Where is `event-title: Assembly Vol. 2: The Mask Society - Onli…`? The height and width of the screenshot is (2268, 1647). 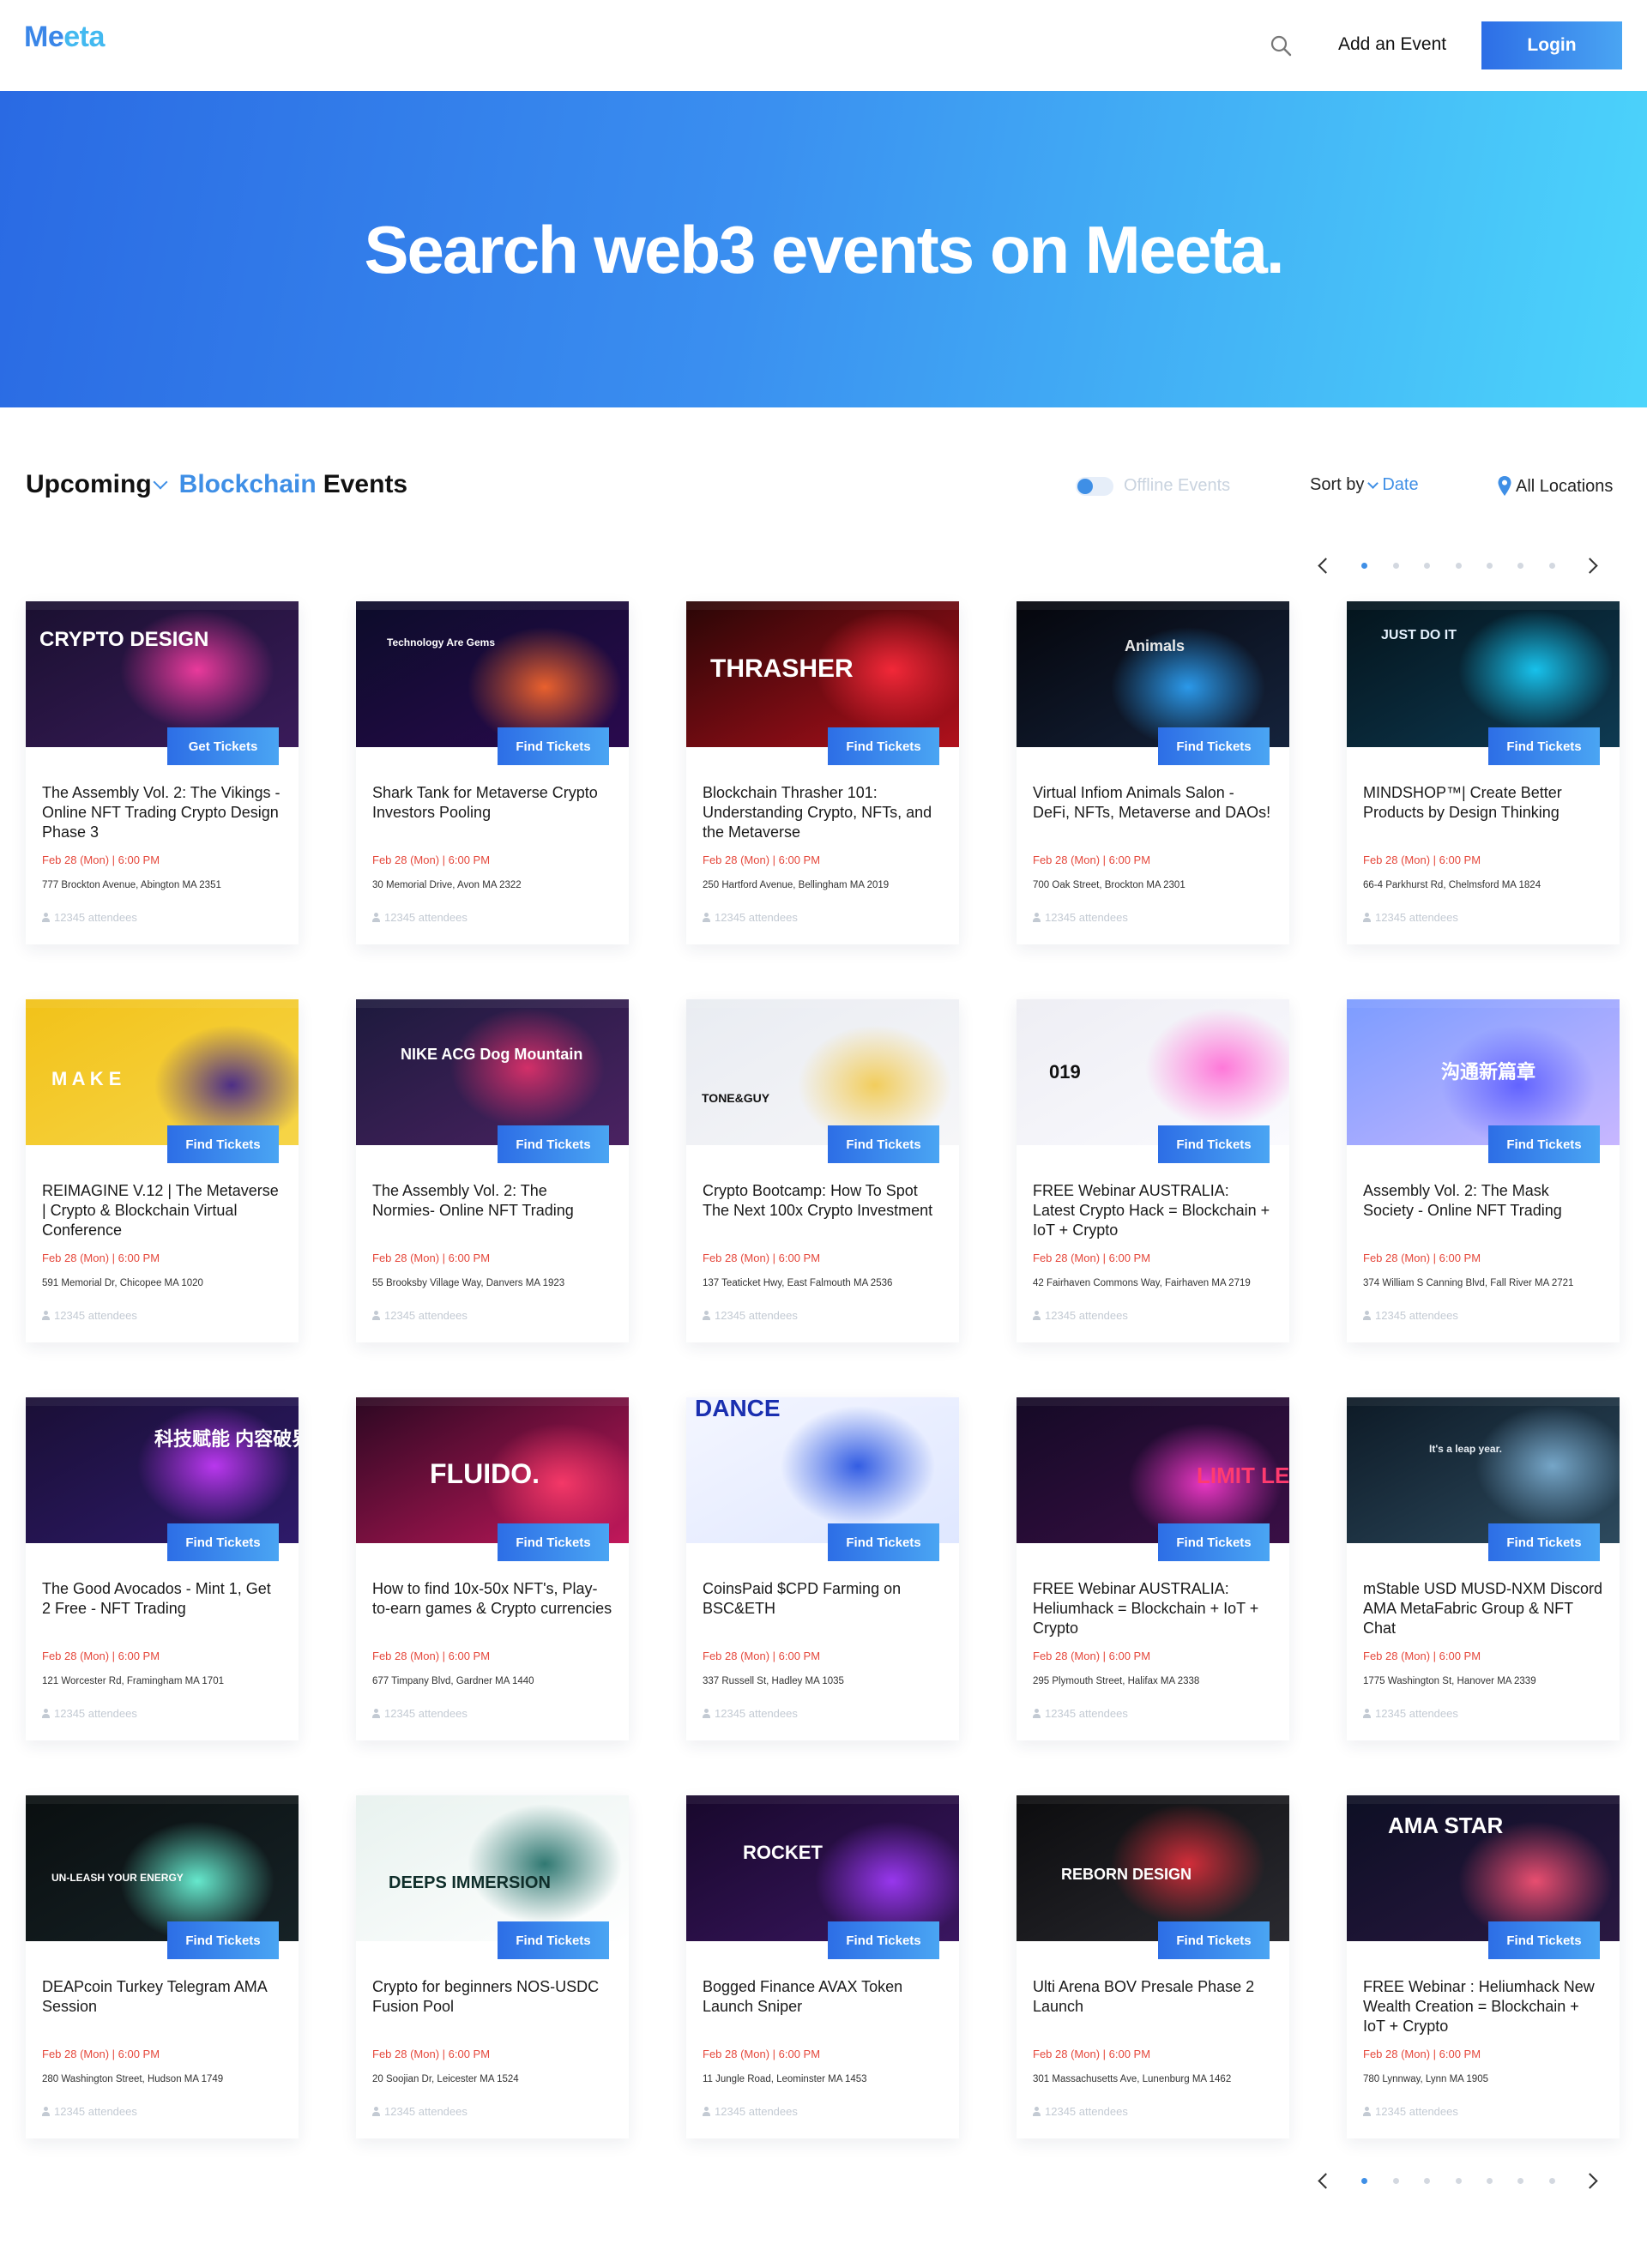
event-title: Assembly Vol. 2: The Mask Society - Onli… is located at coordinates (1483, 1201).